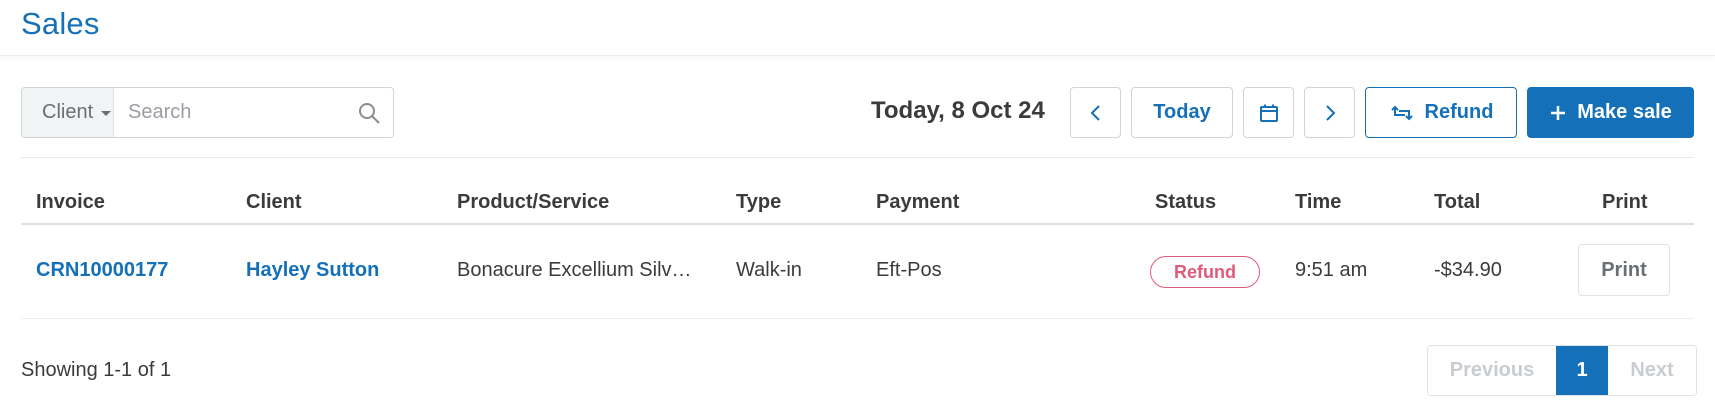  What do you see at coordinates (1558, 112) in the screenshot?
I see `plus-icon` at bounding box center [1558, 112].